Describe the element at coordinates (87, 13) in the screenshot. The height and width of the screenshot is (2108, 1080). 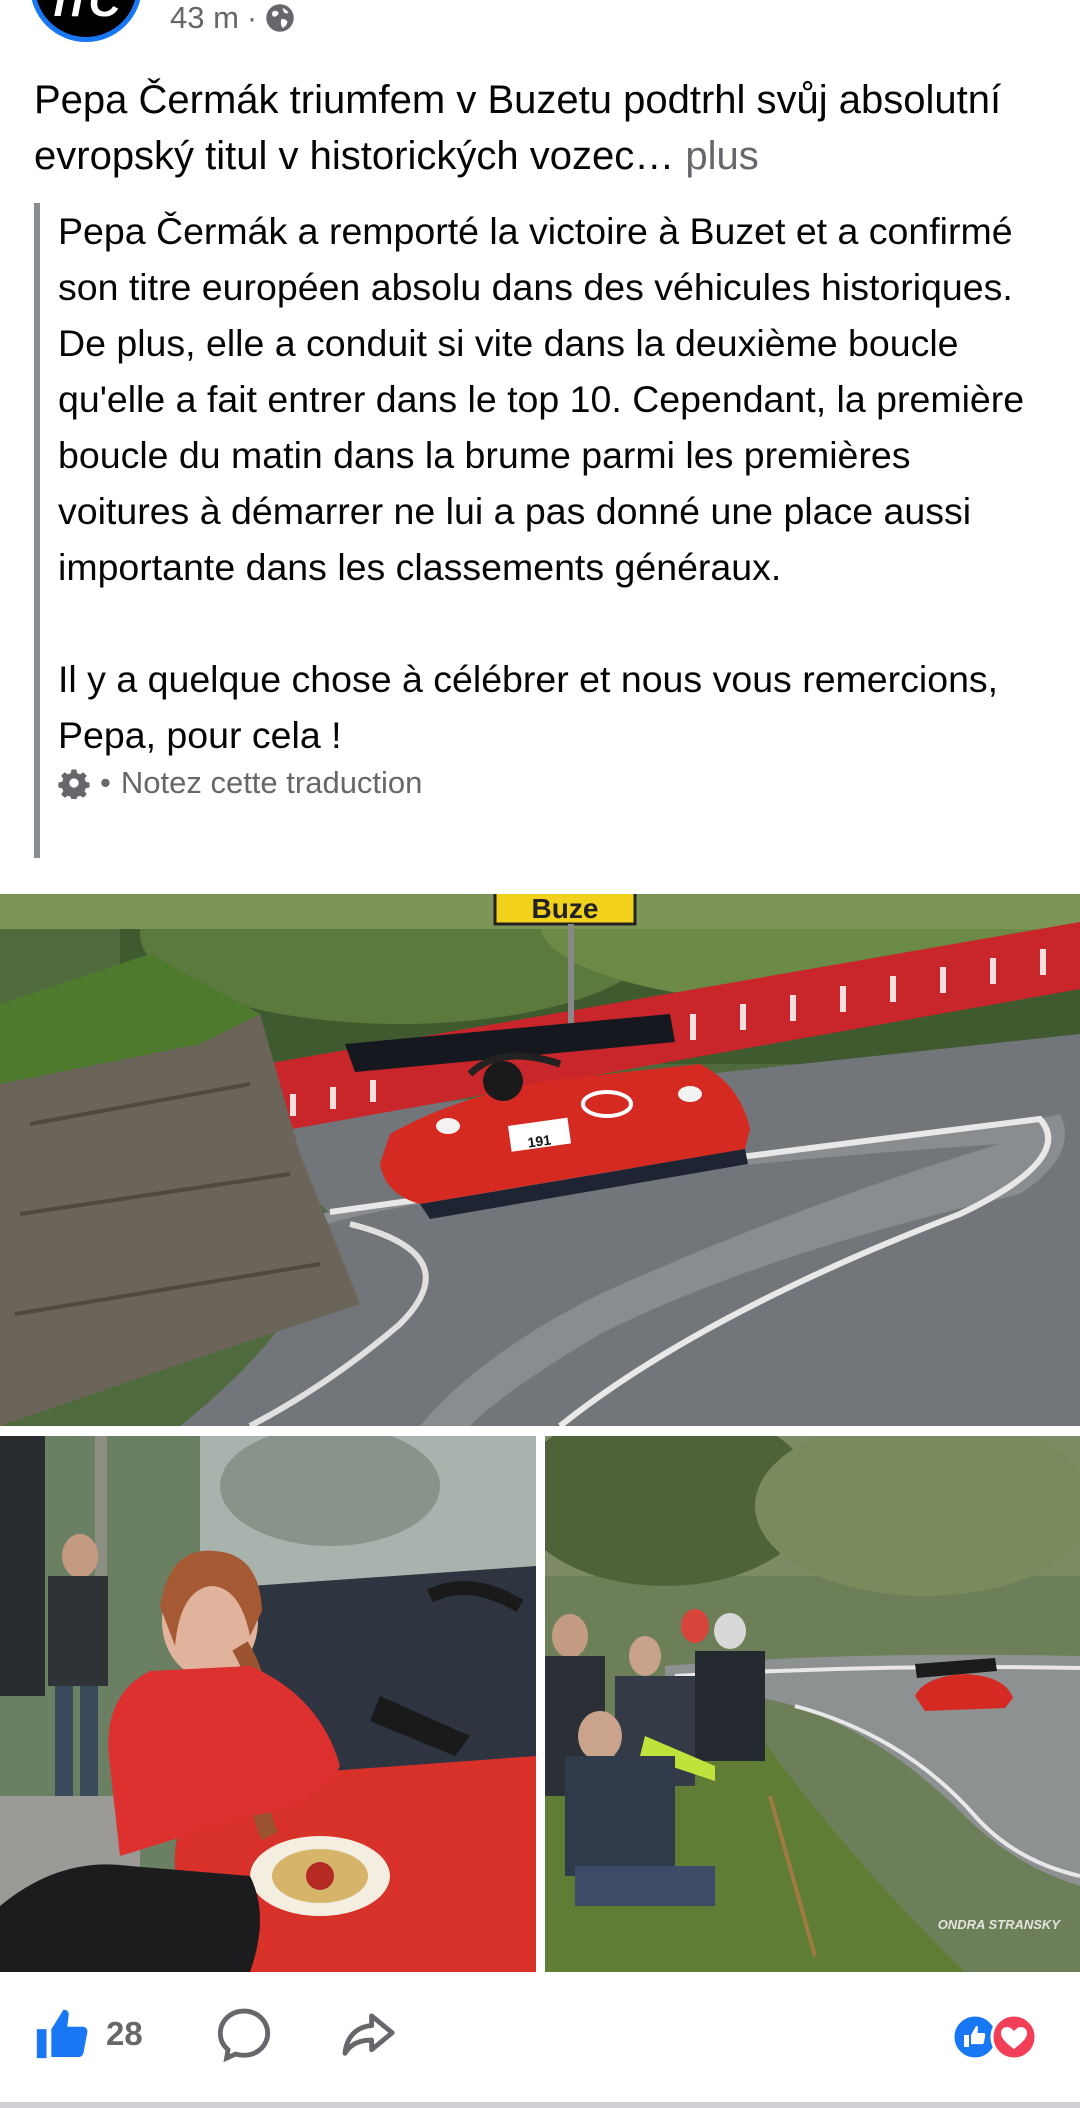
I see `avatar-logo-text: ITC` at that location.